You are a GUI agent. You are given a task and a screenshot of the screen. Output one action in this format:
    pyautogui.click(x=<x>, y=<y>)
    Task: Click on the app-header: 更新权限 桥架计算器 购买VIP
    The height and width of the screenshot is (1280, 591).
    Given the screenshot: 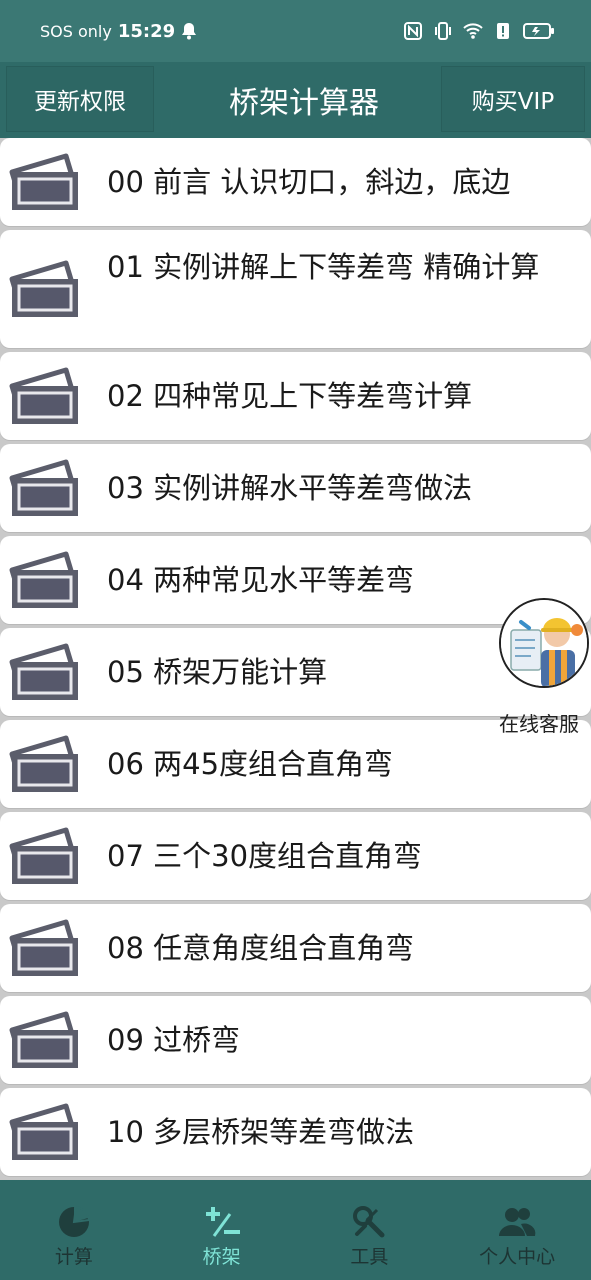 What is the action you would take?
    pyautogui.click(x=295, y=100)
    